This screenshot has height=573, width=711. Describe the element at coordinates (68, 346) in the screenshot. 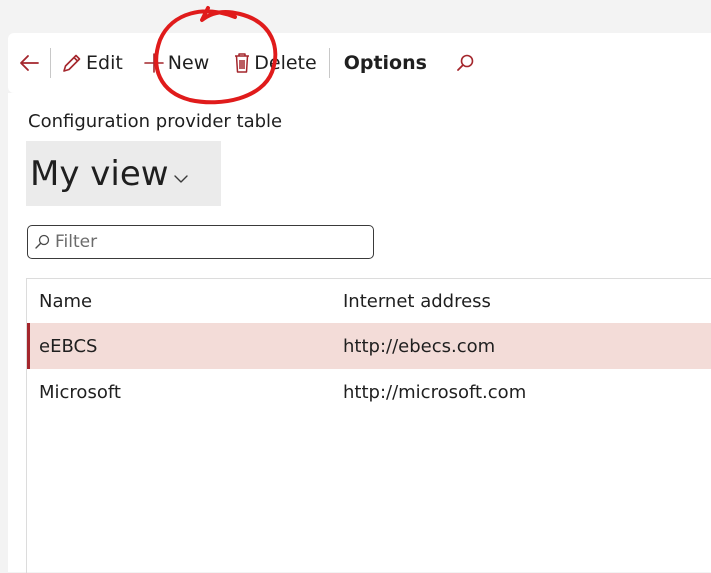

I see `cell-name: eEBCS` at that location.